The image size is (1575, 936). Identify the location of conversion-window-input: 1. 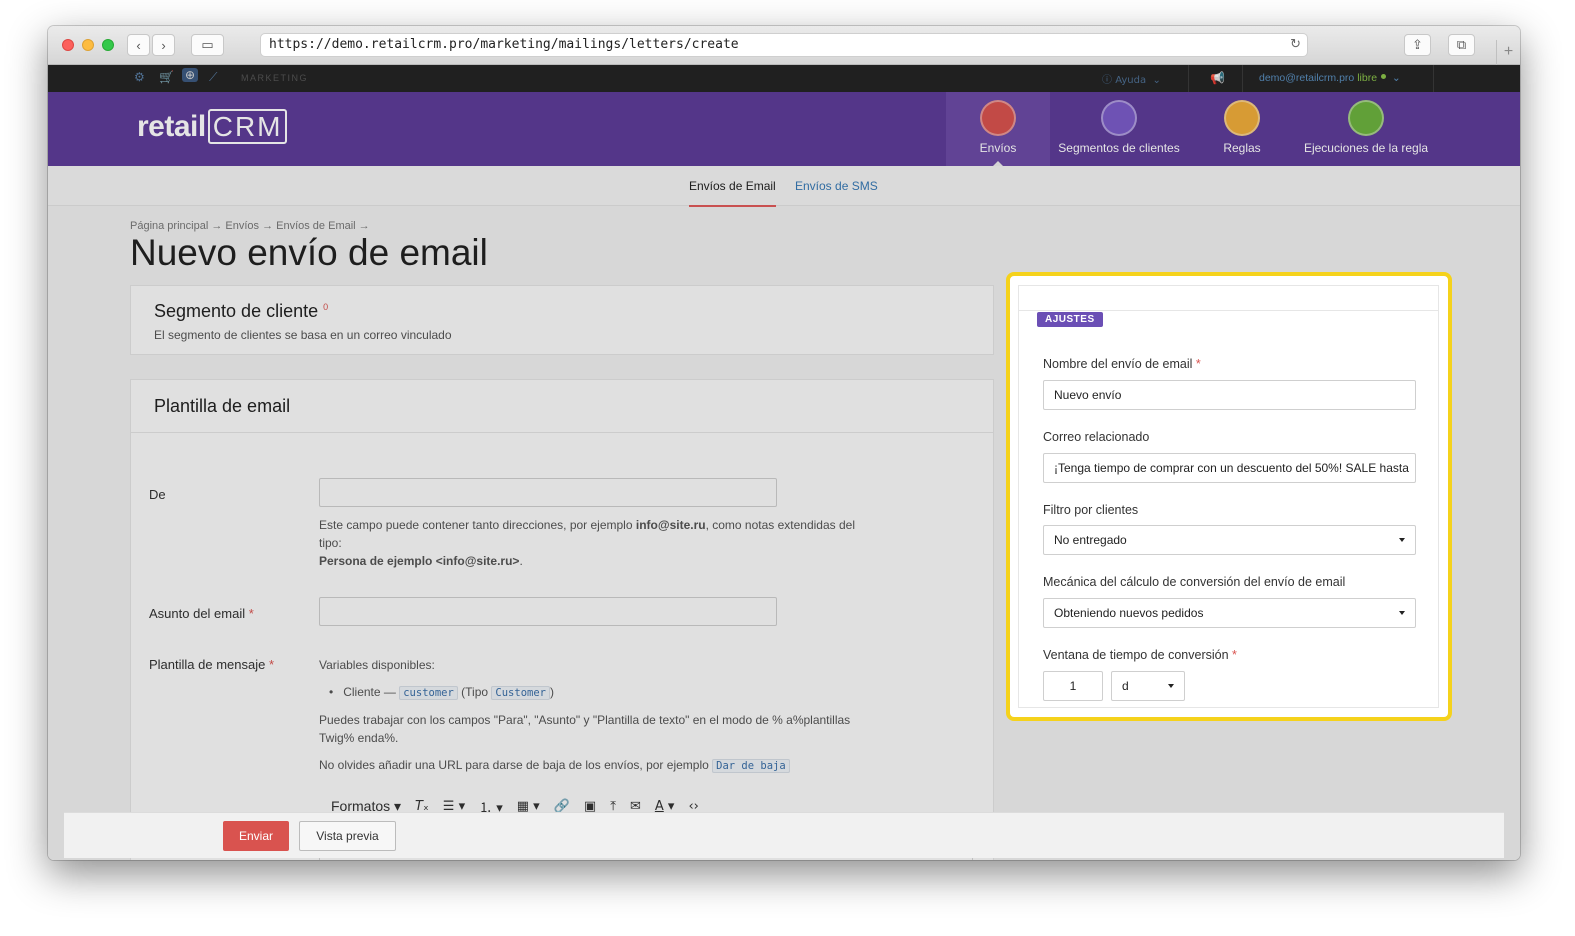
(1073, 686).